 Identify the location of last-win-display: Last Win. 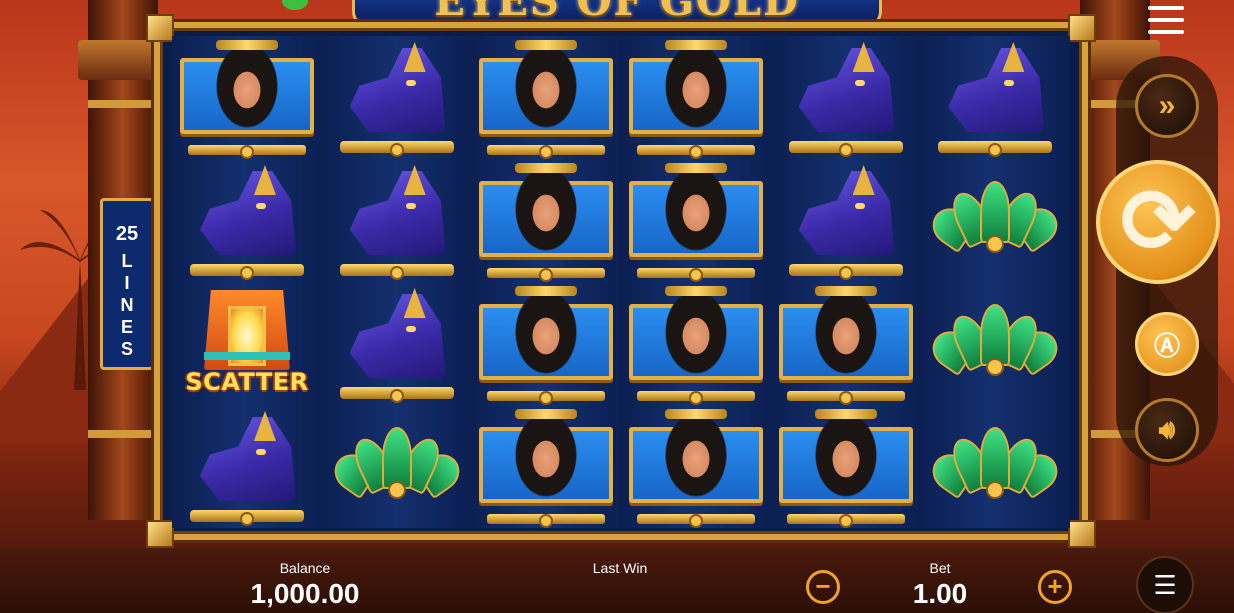
(620, 569).